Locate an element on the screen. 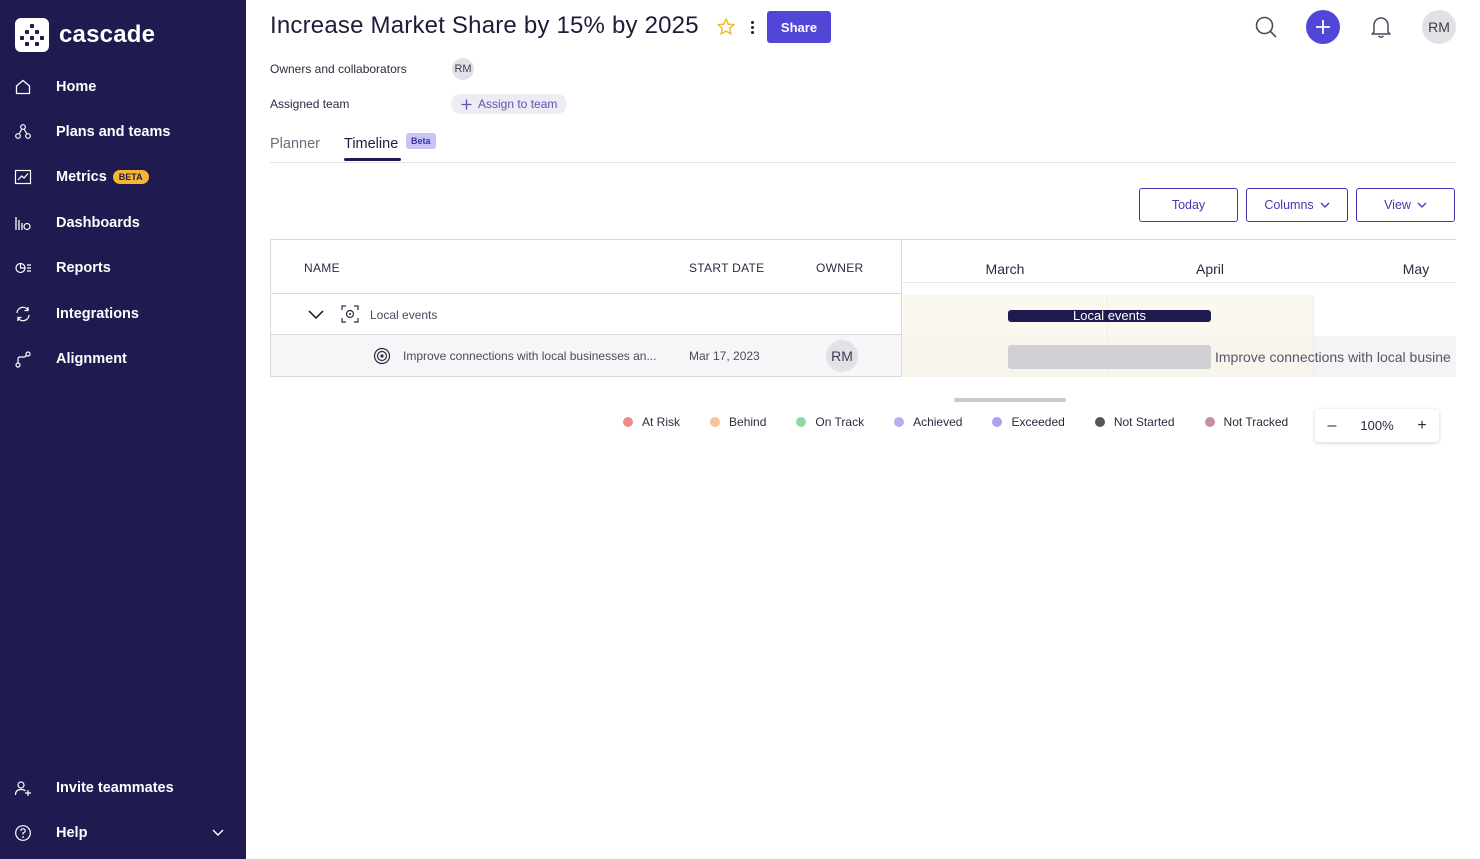  item-timeline-label: Improve connections with local busine is located at coordinates (1333, 357).